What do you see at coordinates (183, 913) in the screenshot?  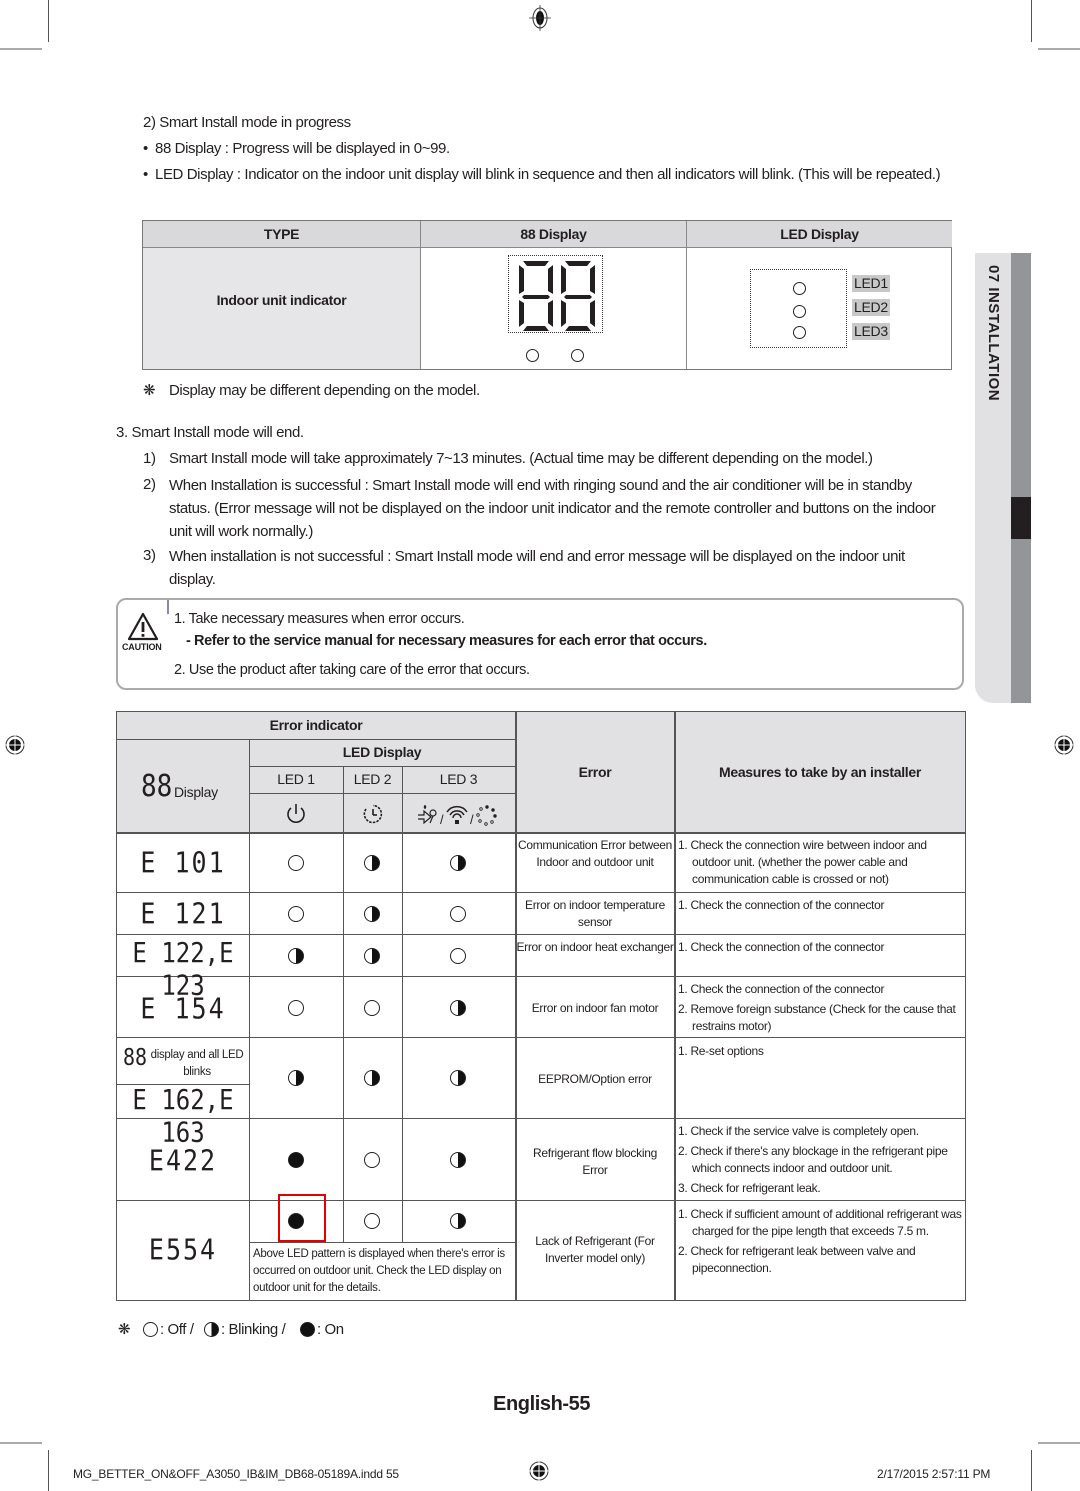 I see `error-code: E 121` at bounding box center [183, 913].